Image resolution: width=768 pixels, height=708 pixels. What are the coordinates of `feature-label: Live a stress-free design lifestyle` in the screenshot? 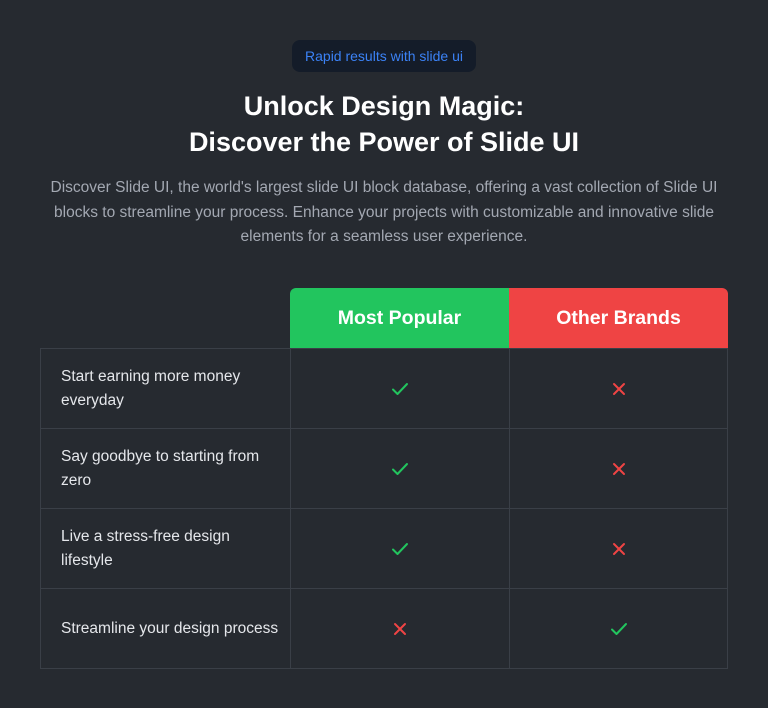 It's located at (166, 549).